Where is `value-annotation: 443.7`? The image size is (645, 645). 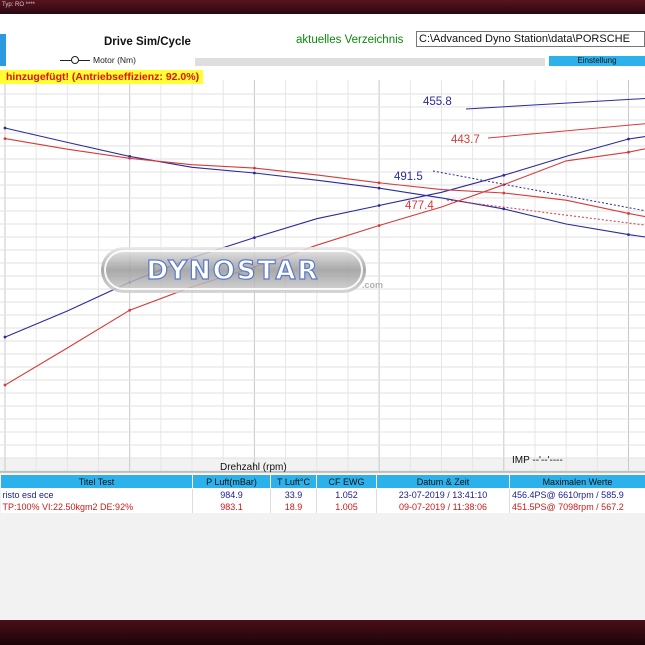 value-annotation: 443.7 is located at coordinates (465, 140).